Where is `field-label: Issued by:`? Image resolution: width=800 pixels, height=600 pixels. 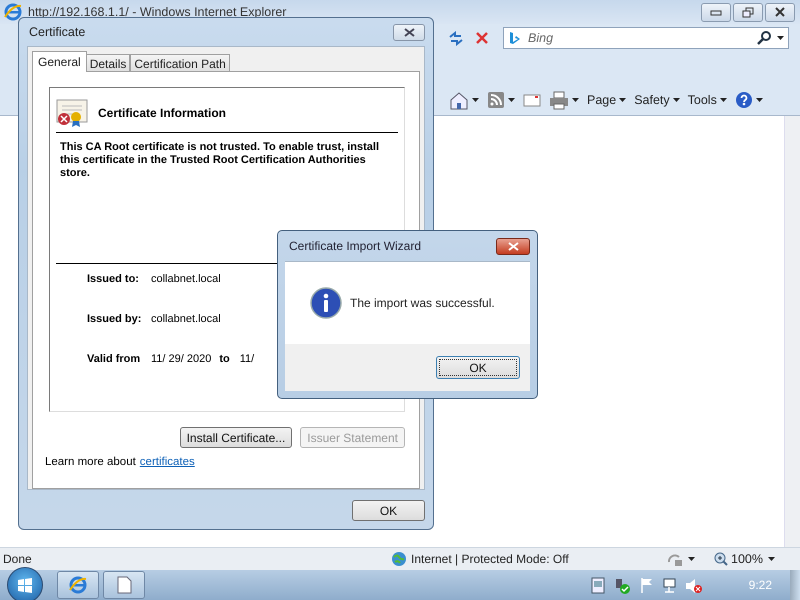
field-label: Issued by: is located at coordinates (114, 319).